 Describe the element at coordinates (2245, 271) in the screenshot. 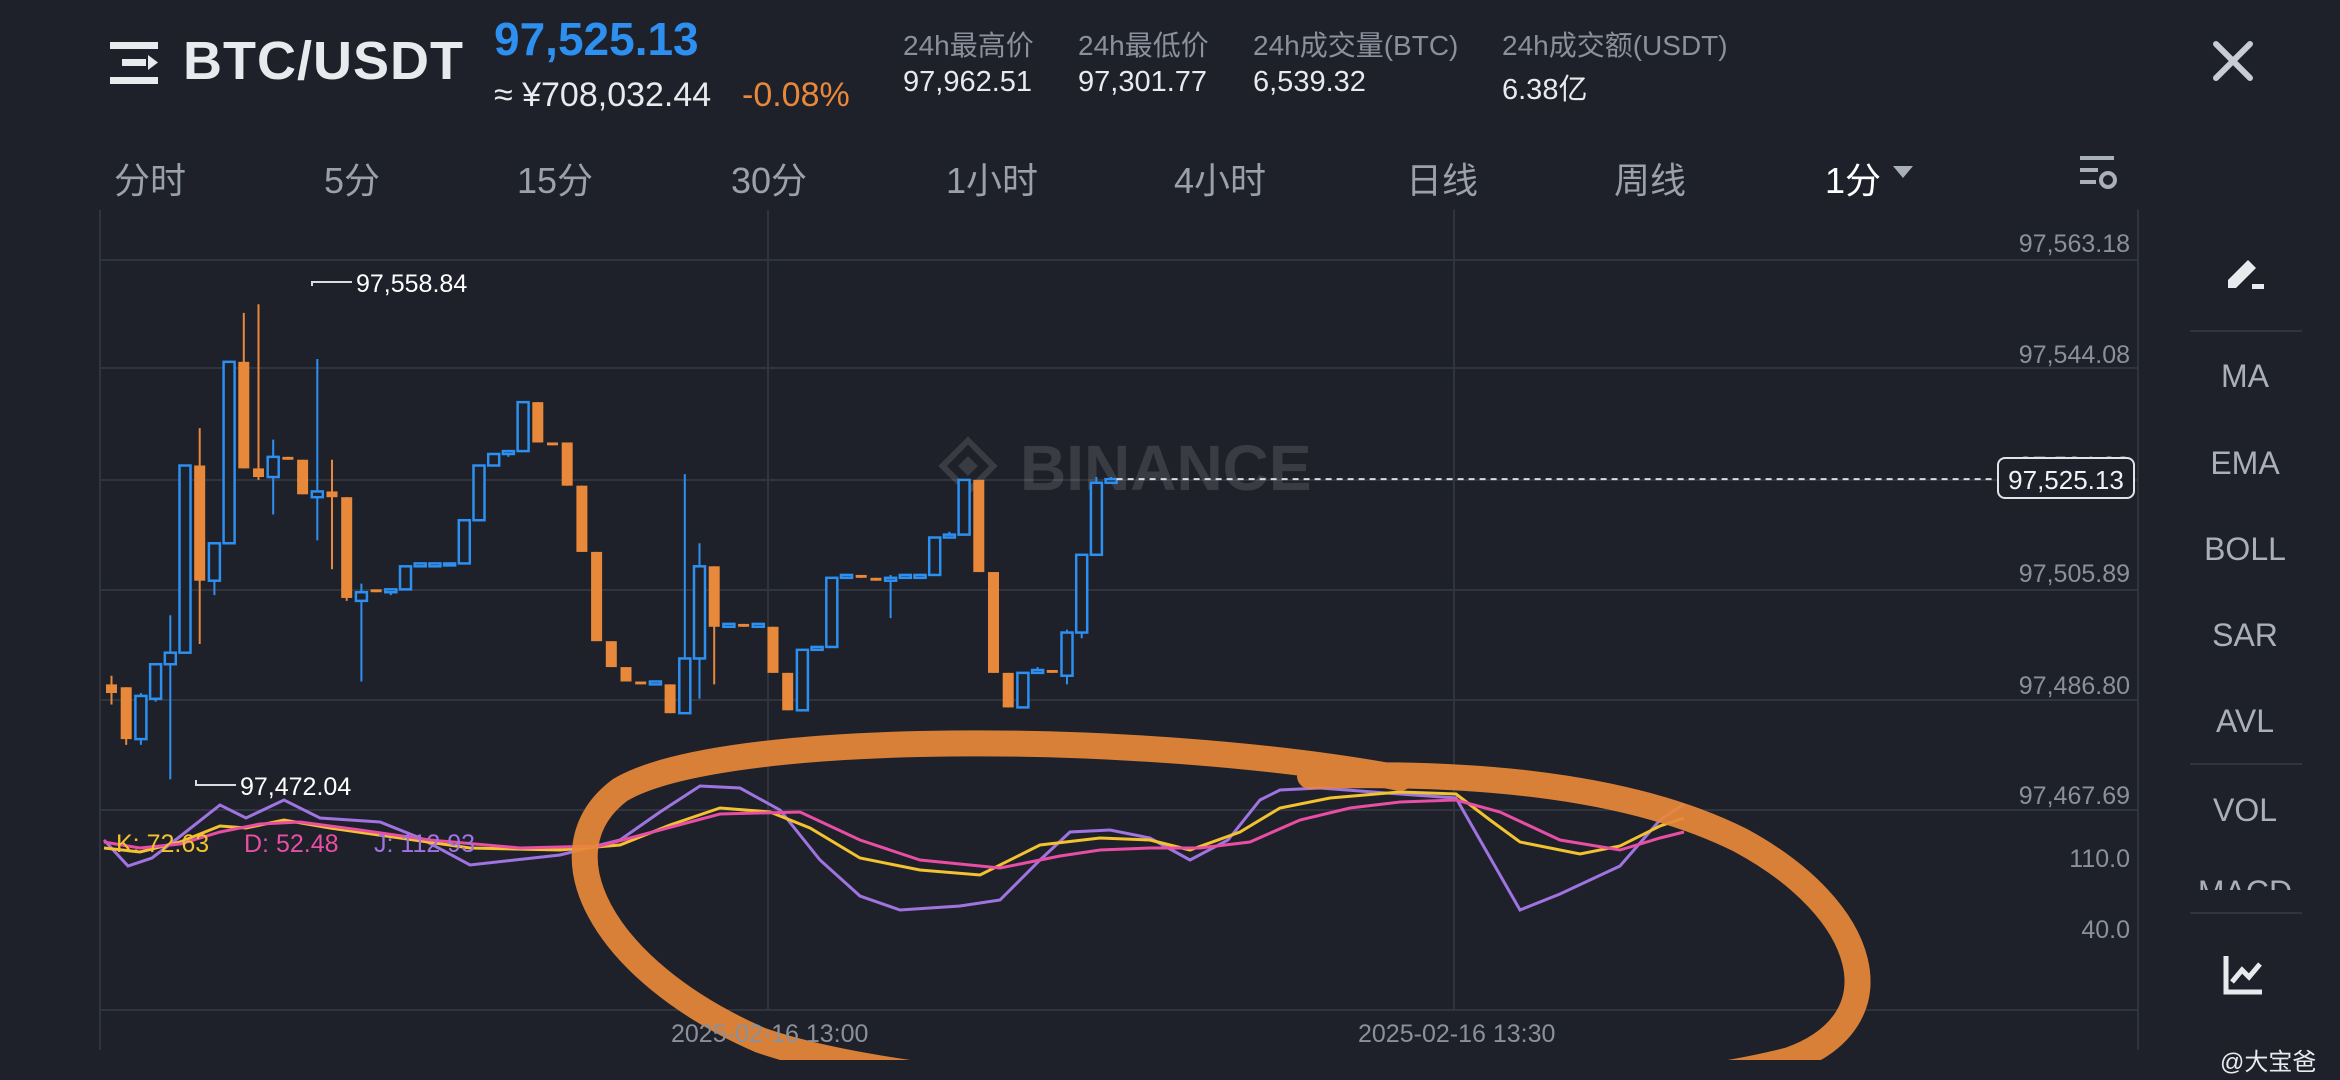

I see `draw-tool-icon` at that location.